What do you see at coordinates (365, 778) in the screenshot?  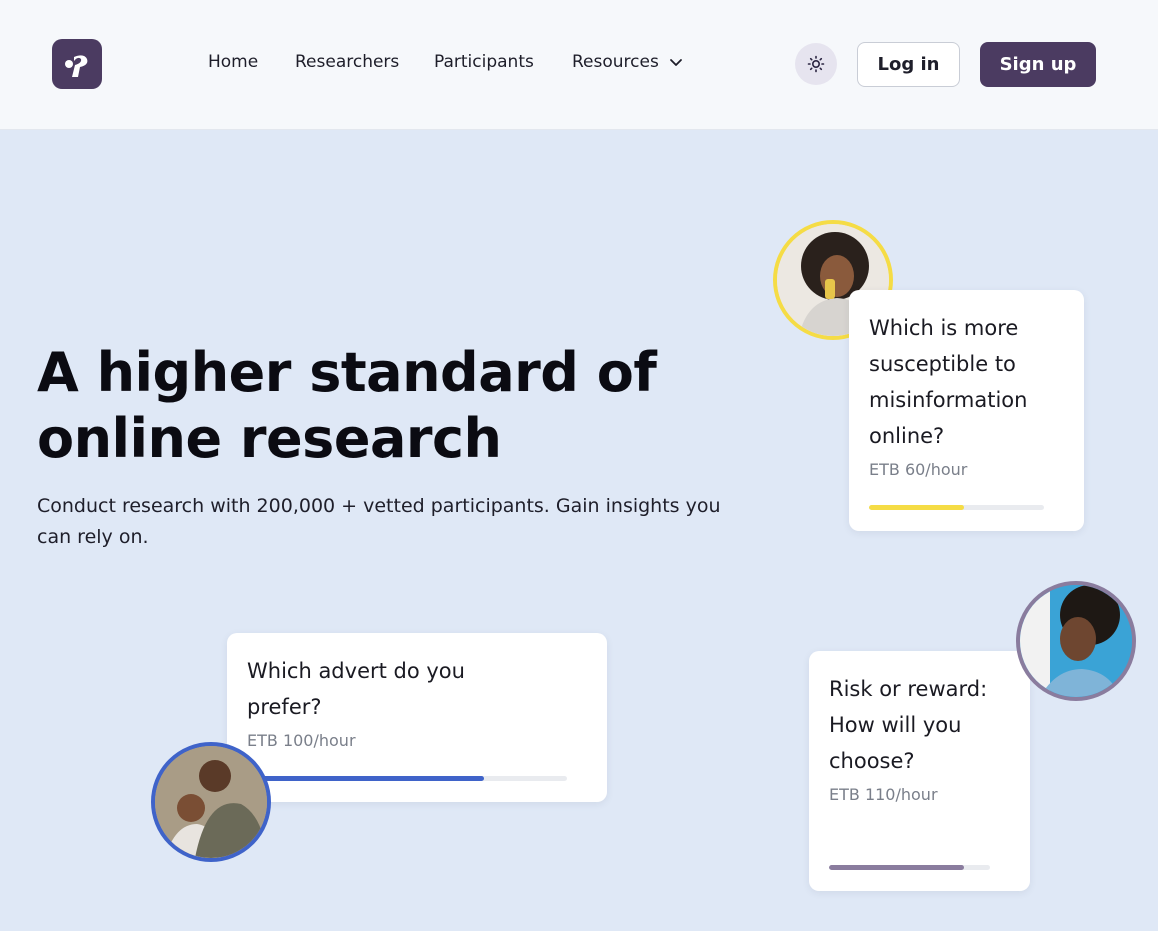 I see `study-card-2-progress-fill` at bounding box center [365, 778].